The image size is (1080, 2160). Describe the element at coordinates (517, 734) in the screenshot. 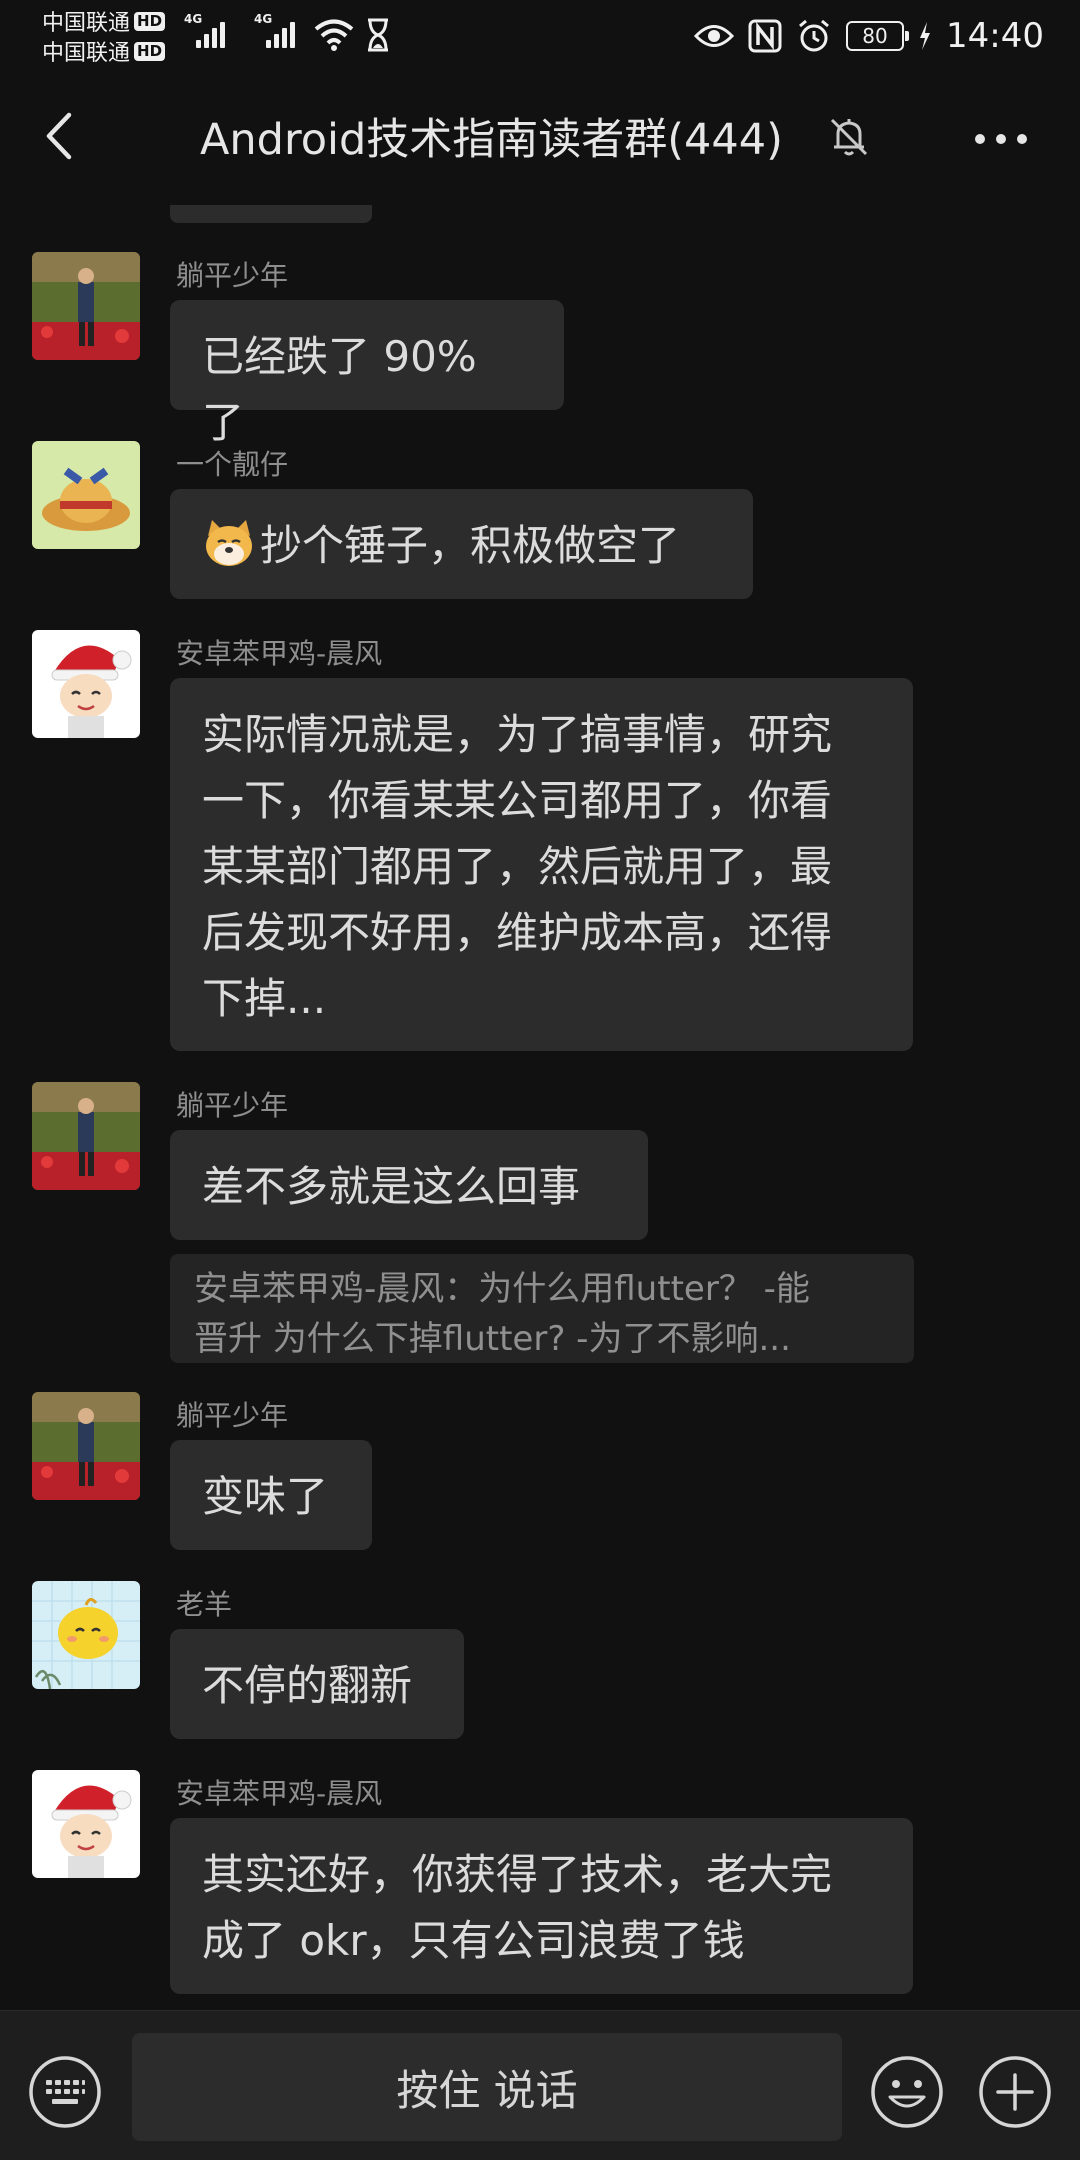

I see `message-text-line: 实际情况就是，为了搞事情，研究` at that location.